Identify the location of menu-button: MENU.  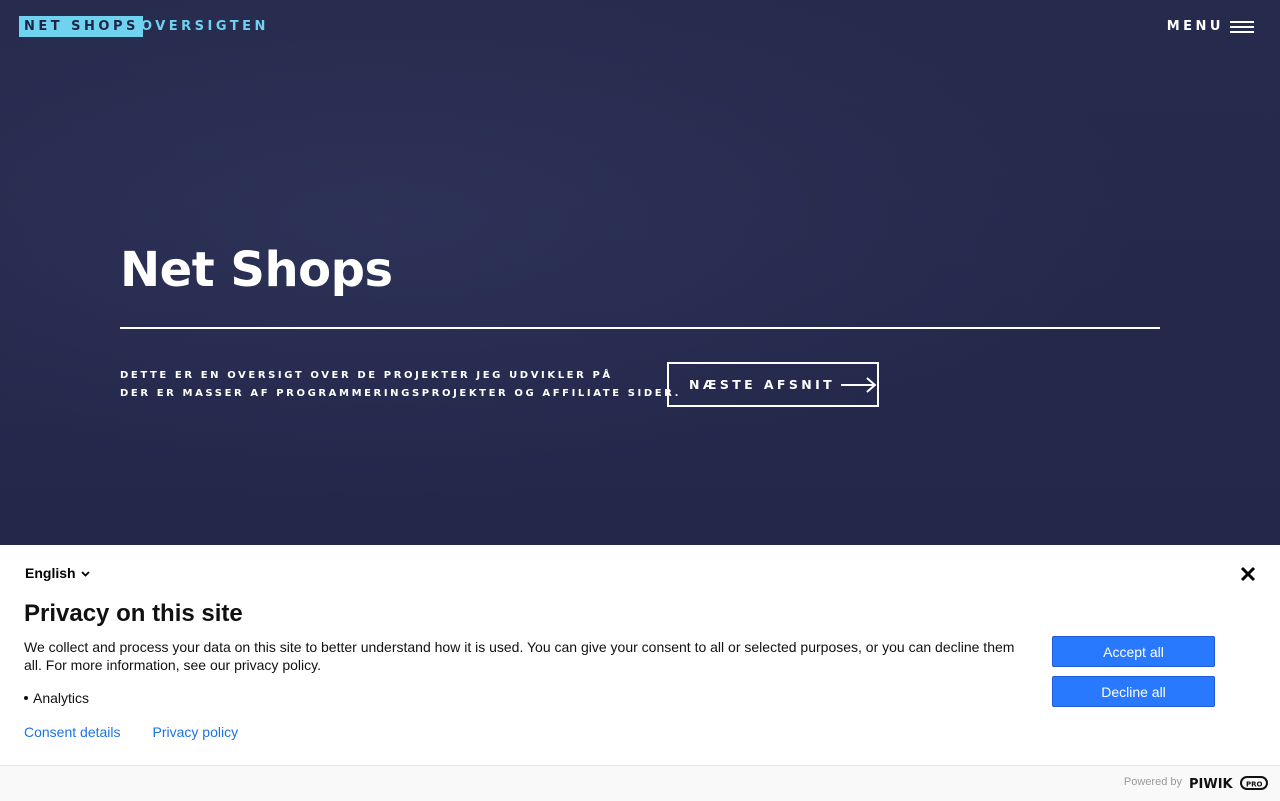
(1210, 26).